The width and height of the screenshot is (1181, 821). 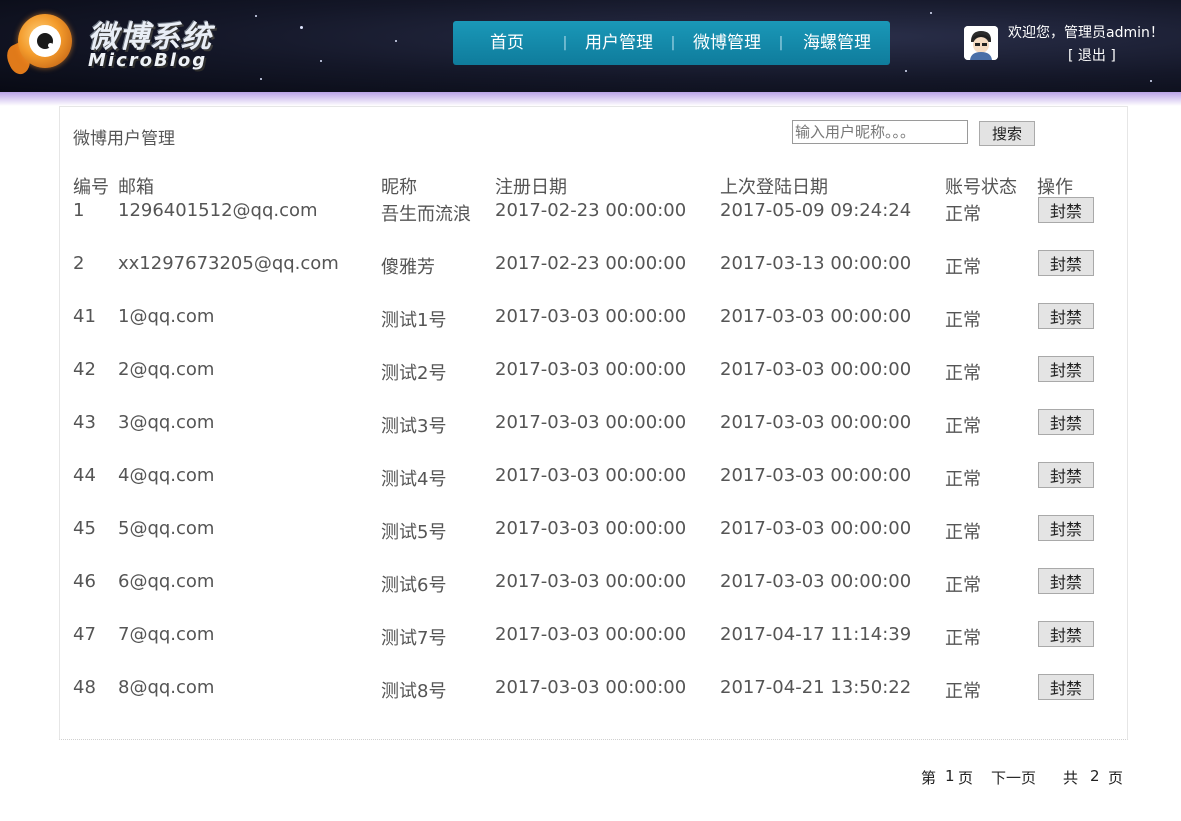 What do you see at coordinates (950, 776) in the screenshot?
I see `pager-current-page: 1` at bounding box center [950, 776].